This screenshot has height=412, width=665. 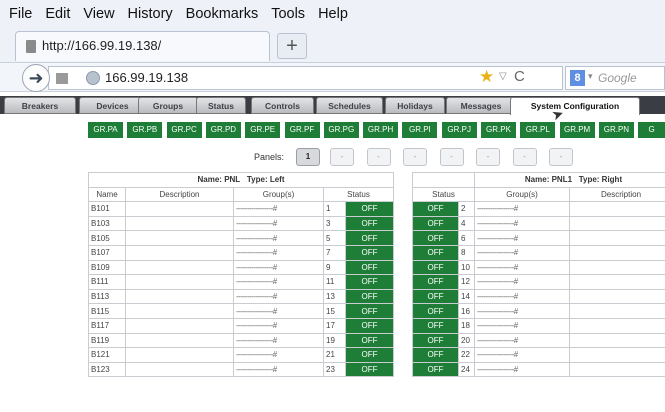 What do you see at coordinates (308, 157) in the screenshot?
I see `panel-button-1: 1` at bounding box center [308, 157].